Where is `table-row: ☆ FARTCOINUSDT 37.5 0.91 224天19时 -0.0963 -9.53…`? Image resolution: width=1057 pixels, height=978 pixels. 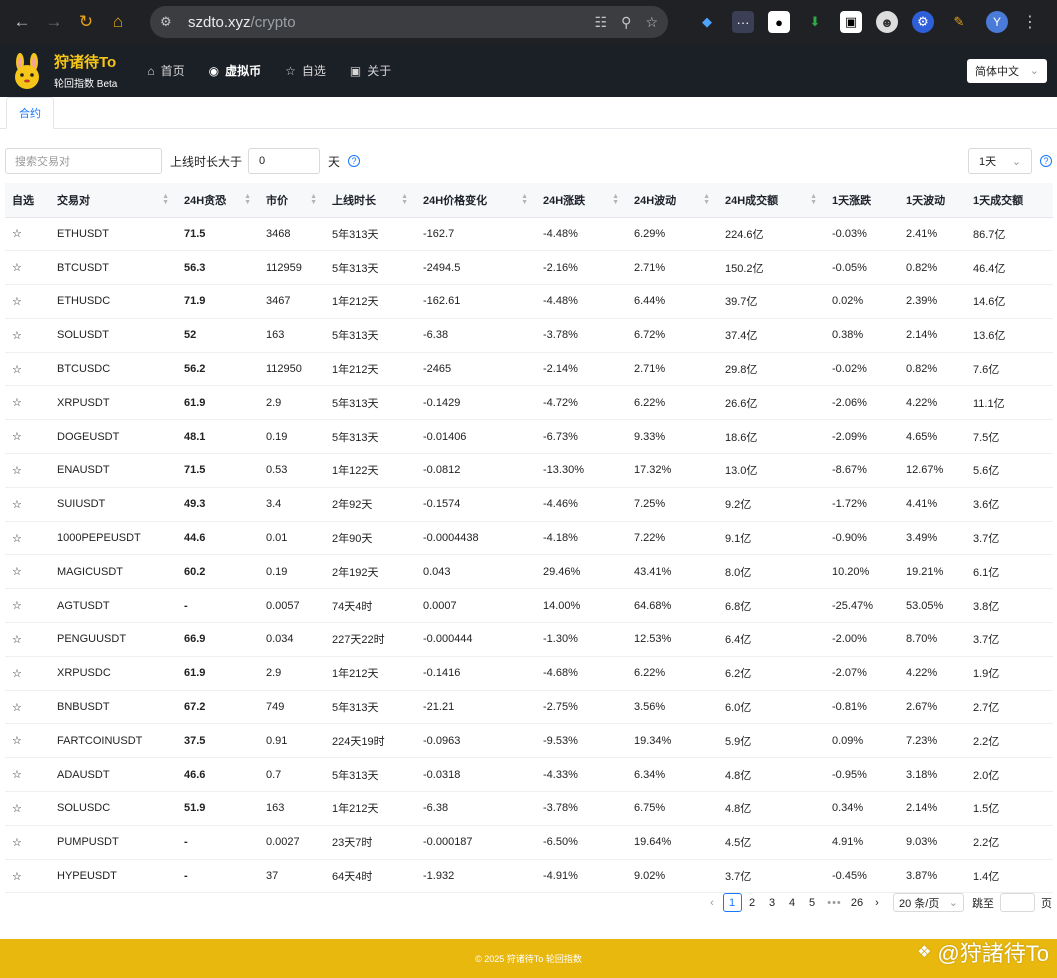
table-row: ☆ FARTCOINUSDT 37.5 0.91 224天19时 -0.0963 -9.53… is located at coordinates (529, 741).